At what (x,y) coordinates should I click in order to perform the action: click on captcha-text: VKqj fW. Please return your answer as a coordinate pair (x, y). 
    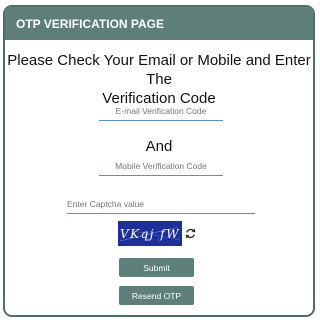
    Looking at the image, I should click on (150, 234).